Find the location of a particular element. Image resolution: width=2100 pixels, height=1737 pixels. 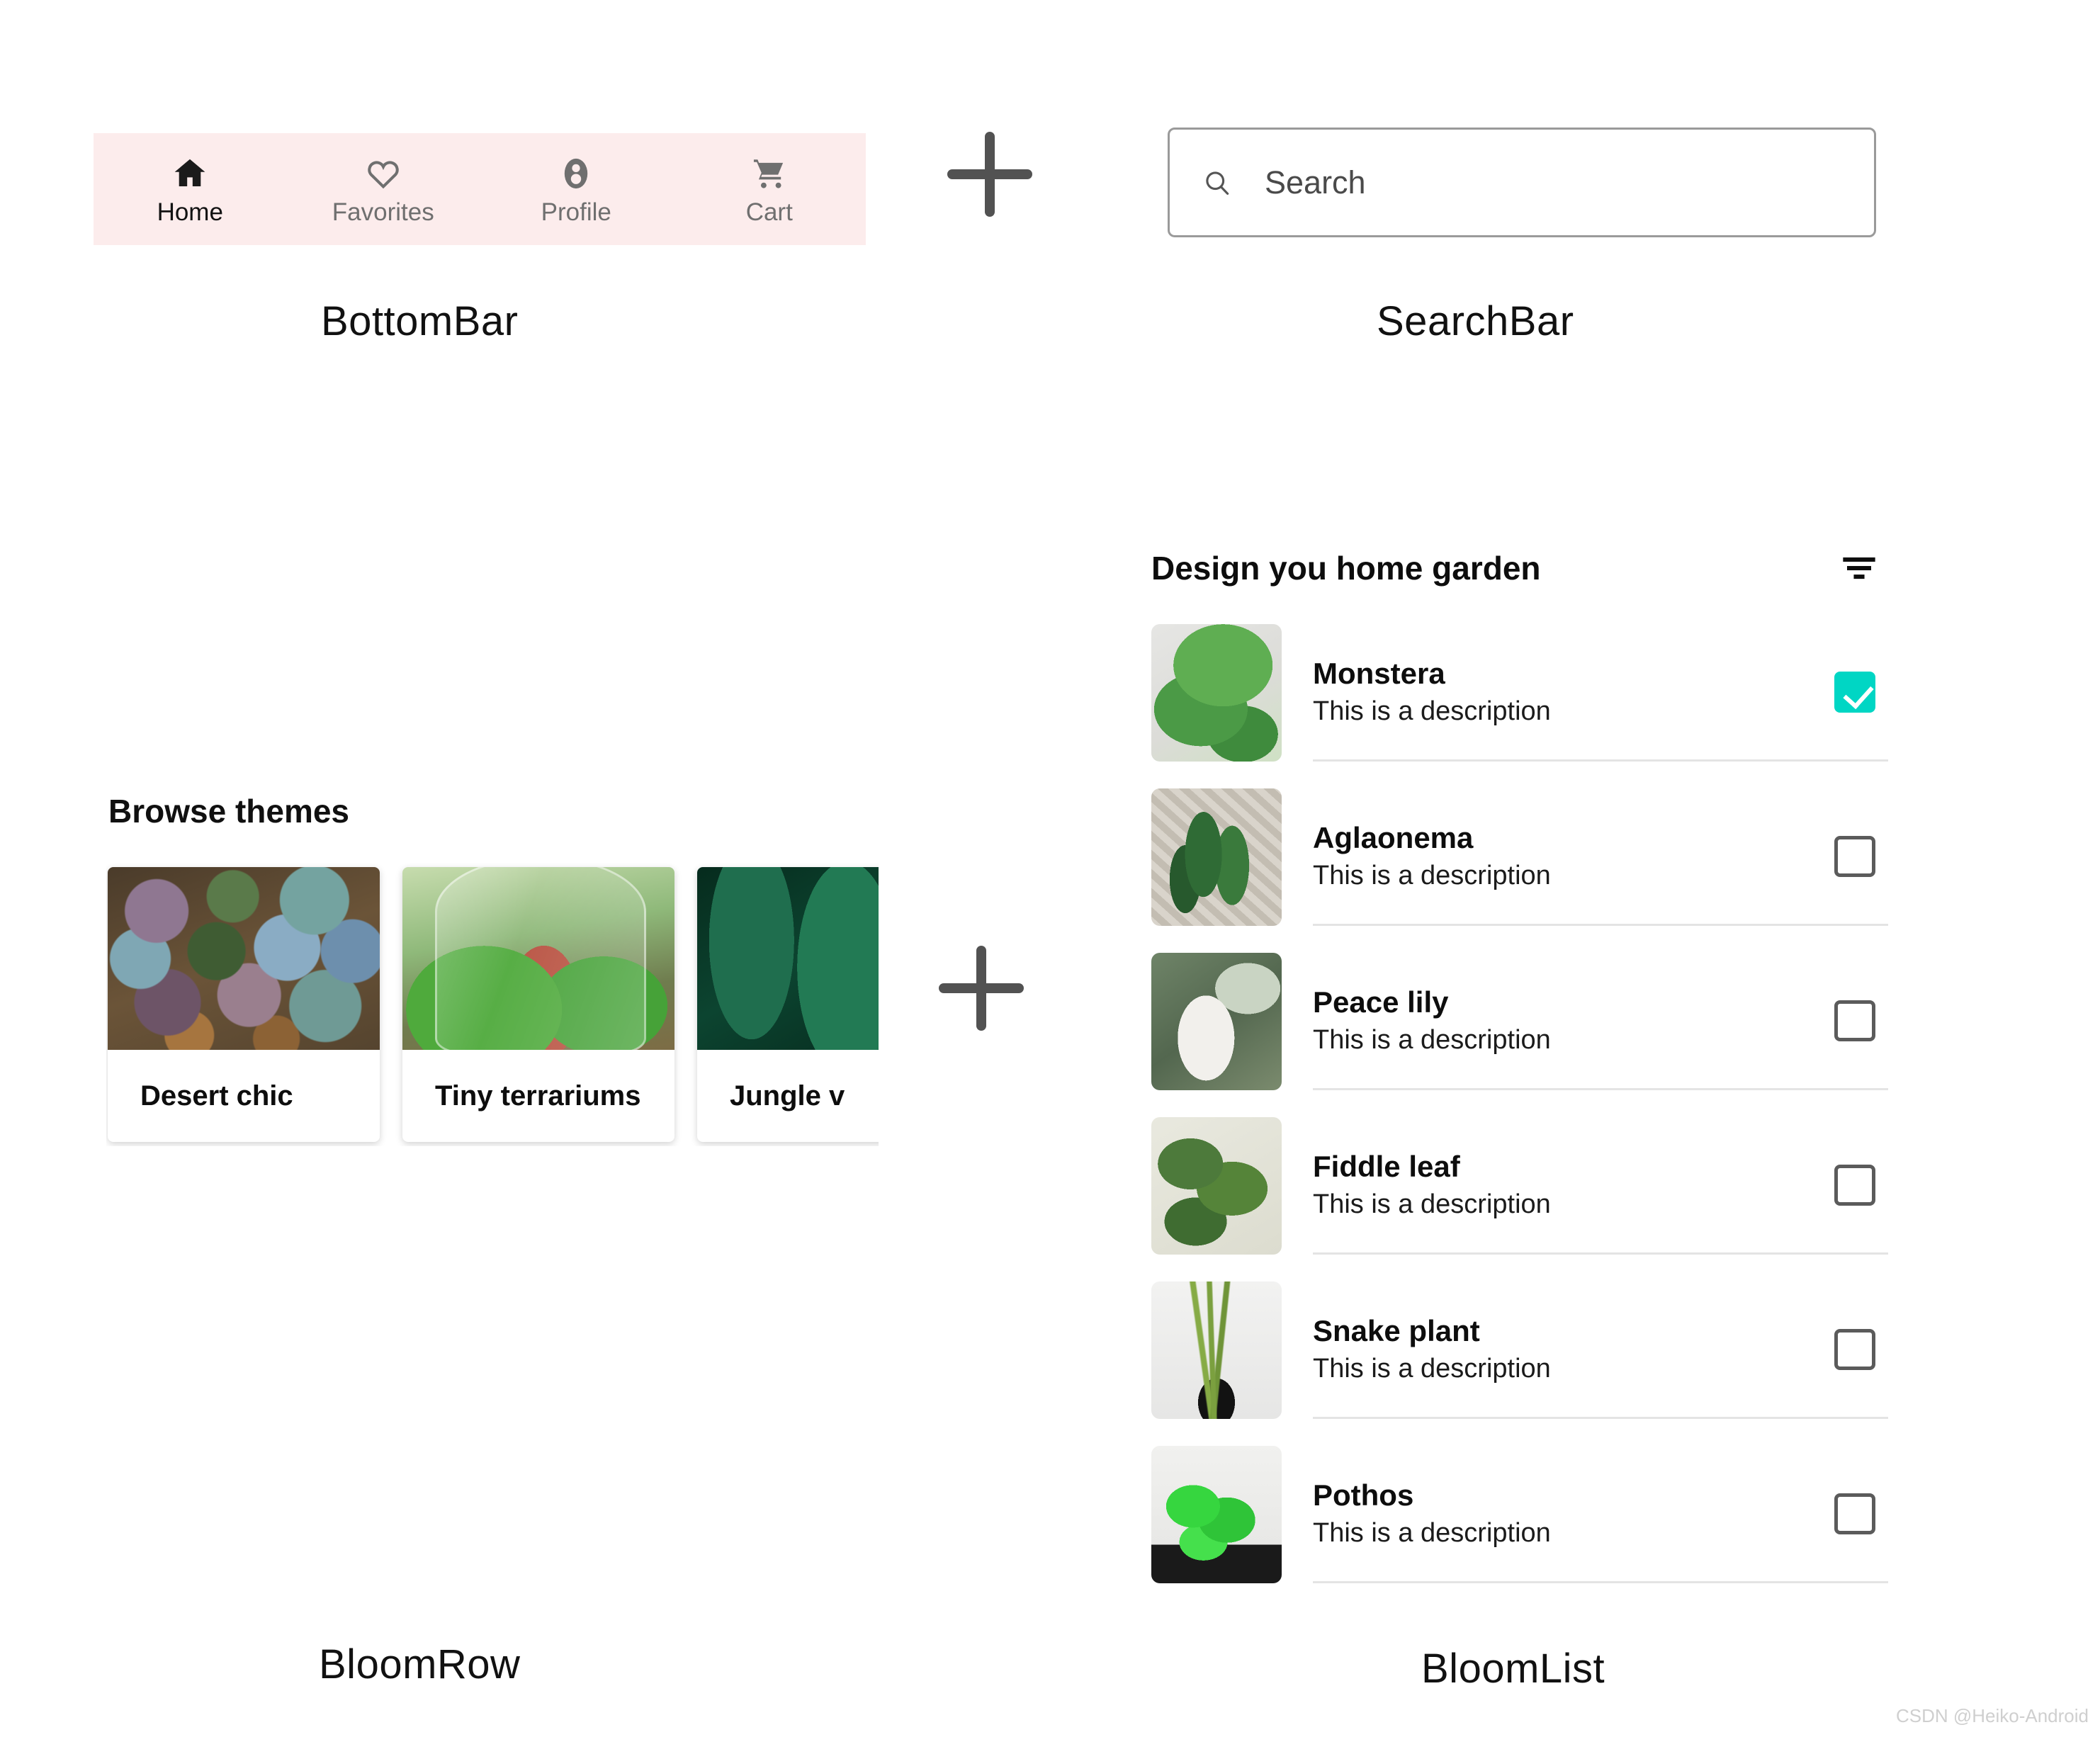

bottom-nav-item-profile: Profile is located at coordinates (576, 189).